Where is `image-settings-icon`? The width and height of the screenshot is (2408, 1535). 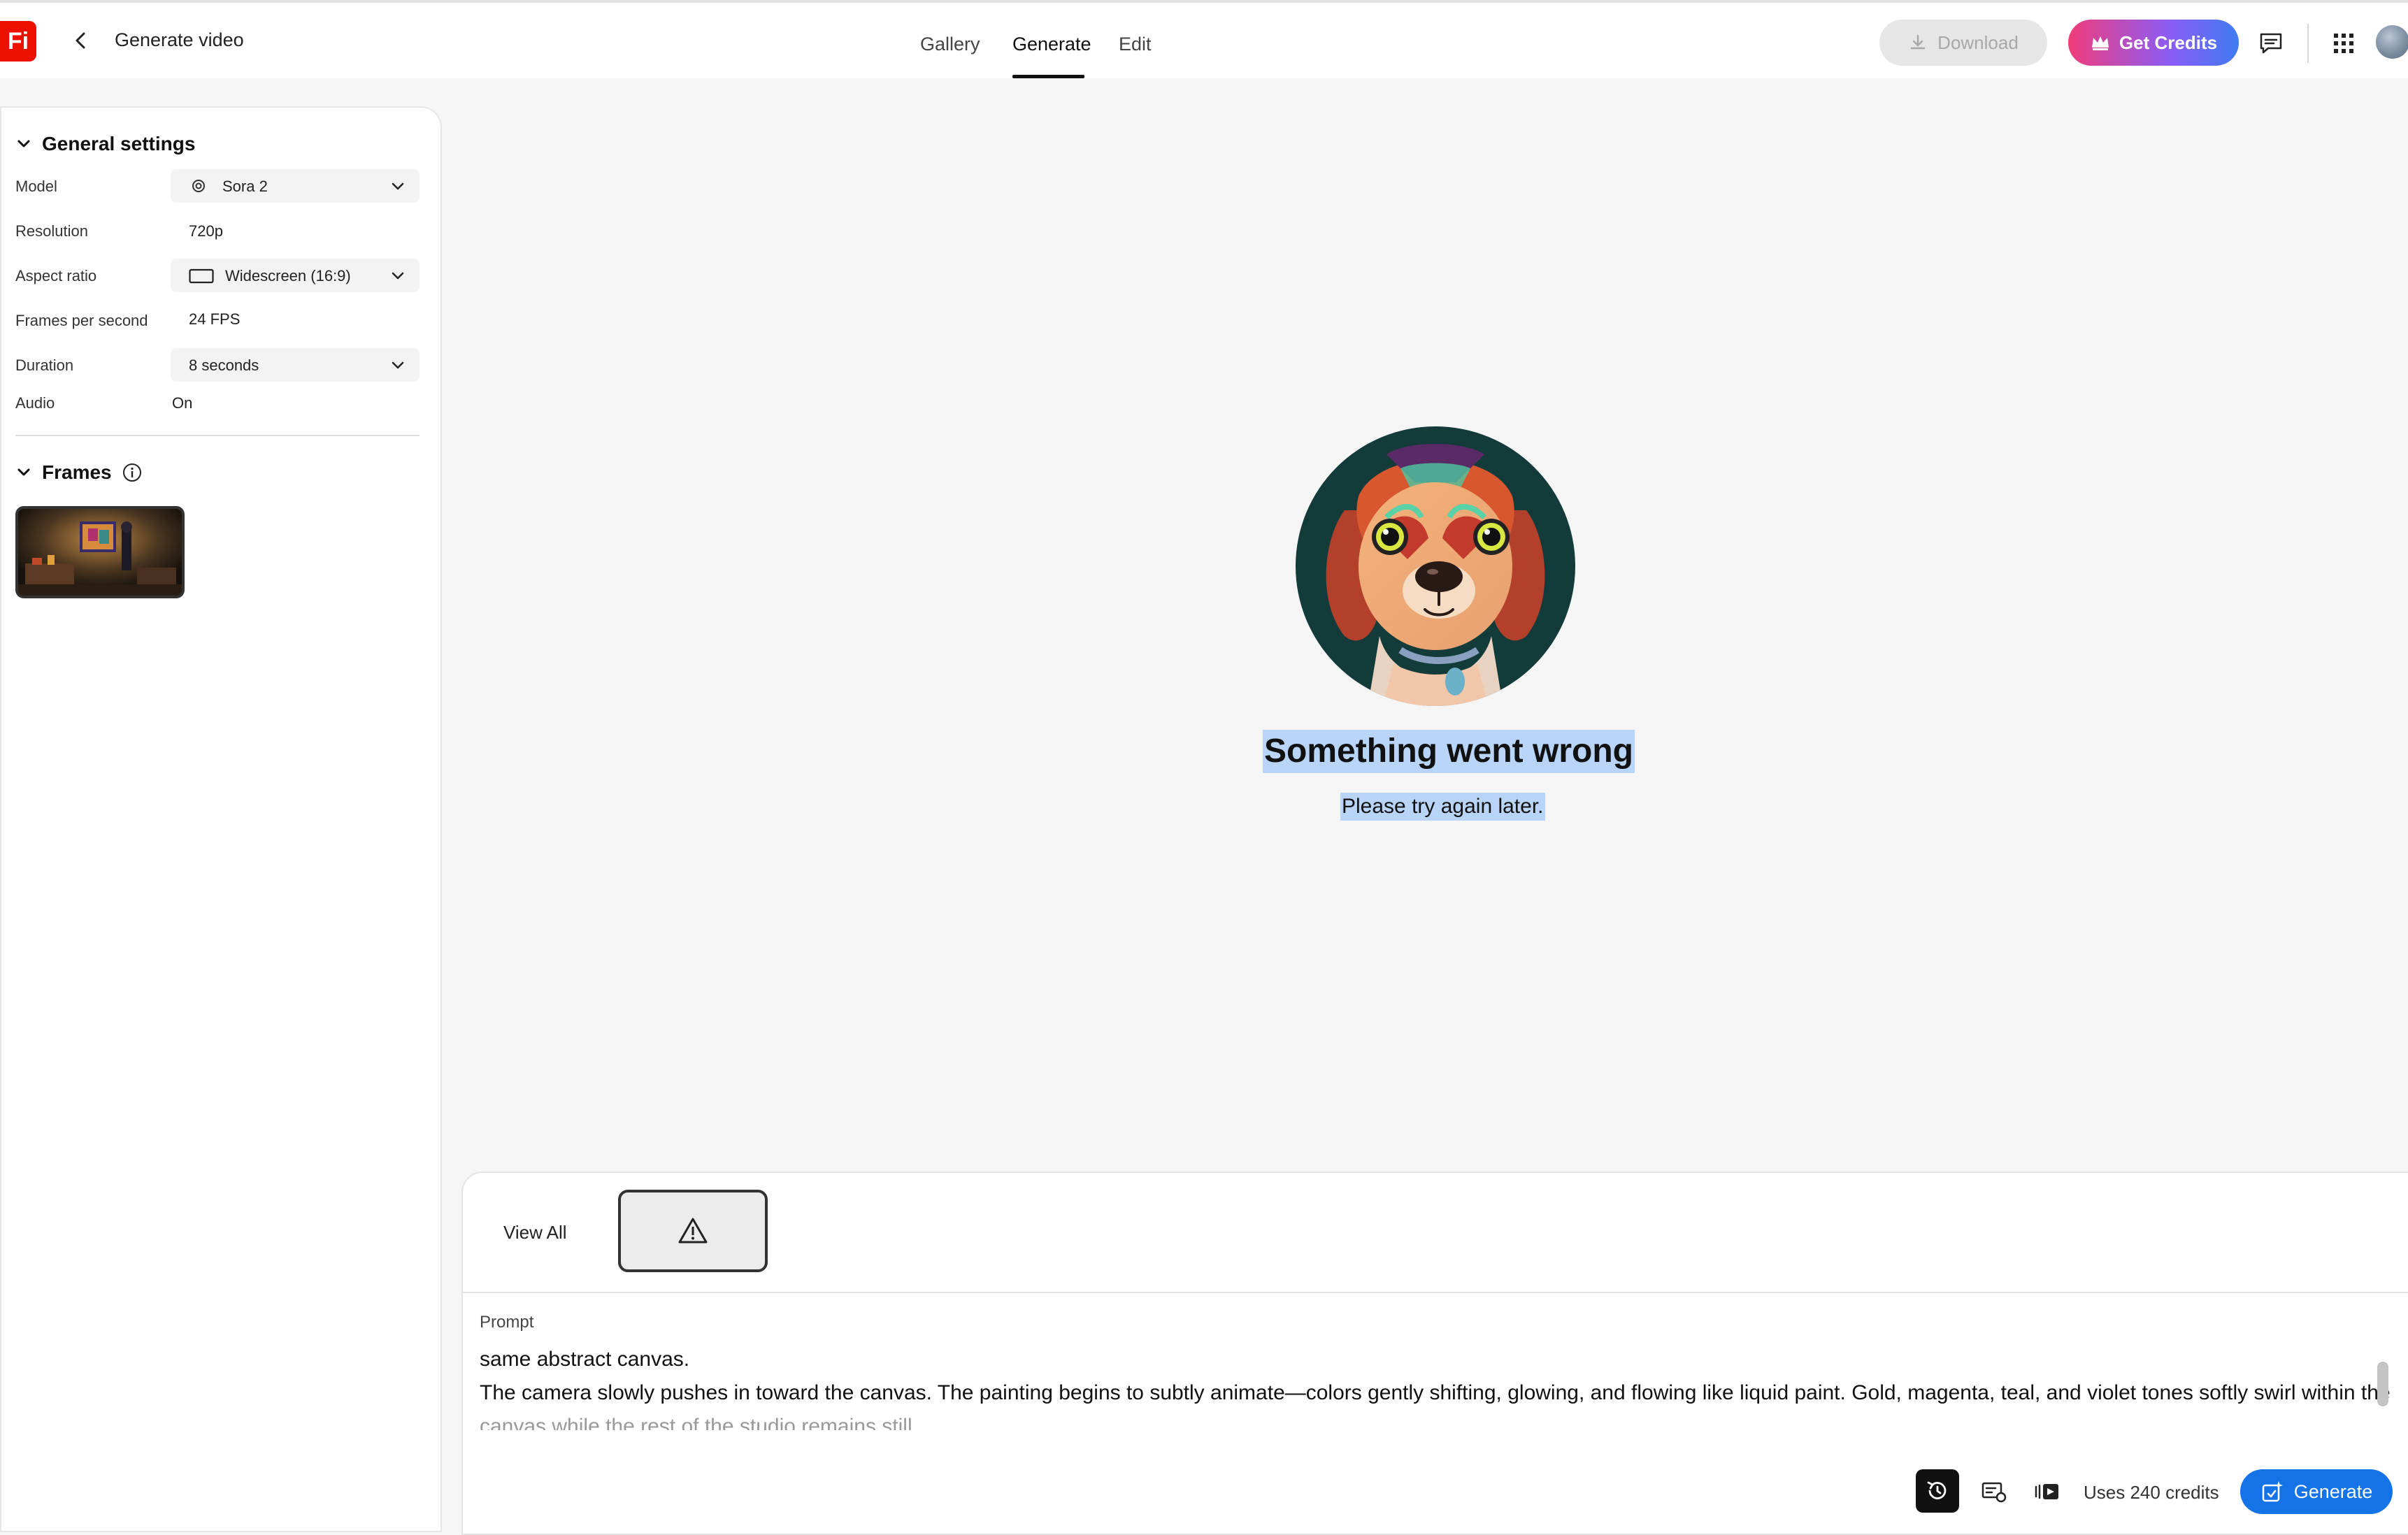
image-settings-icon is located at coordinates (1994, 1492).